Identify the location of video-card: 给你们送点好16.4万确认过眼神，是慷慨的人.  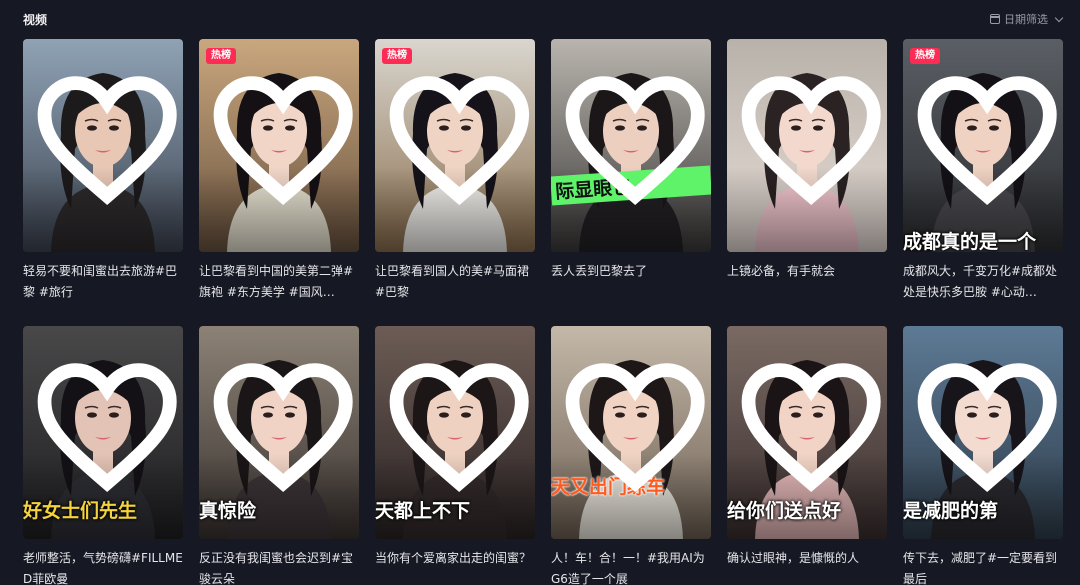
(807, 455).